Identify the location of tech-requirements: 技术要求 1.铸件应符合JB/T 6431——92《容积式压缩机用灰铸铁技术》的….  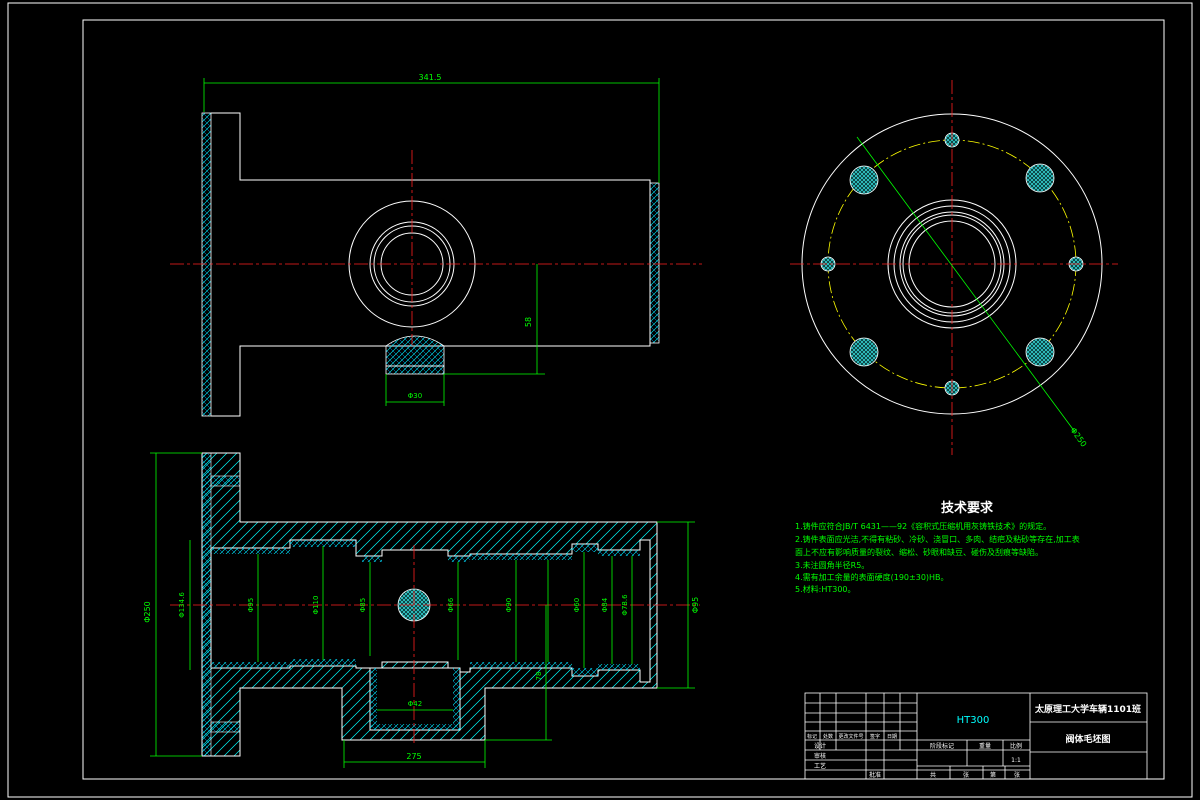
(937, 547).